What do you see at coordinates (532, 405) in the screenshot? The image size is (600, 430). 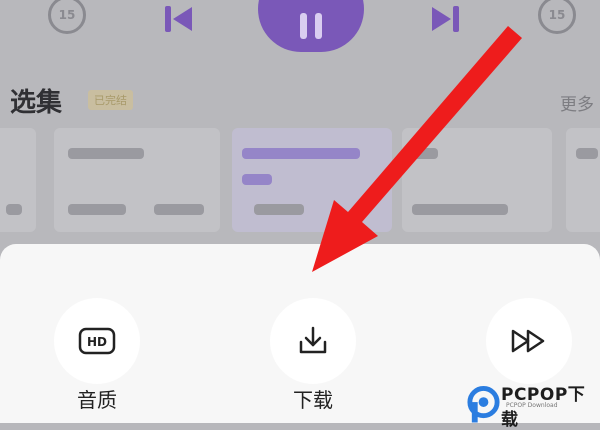 I see `watermark-subtitle: PCPOP Download` at bounding box center [532, 405].